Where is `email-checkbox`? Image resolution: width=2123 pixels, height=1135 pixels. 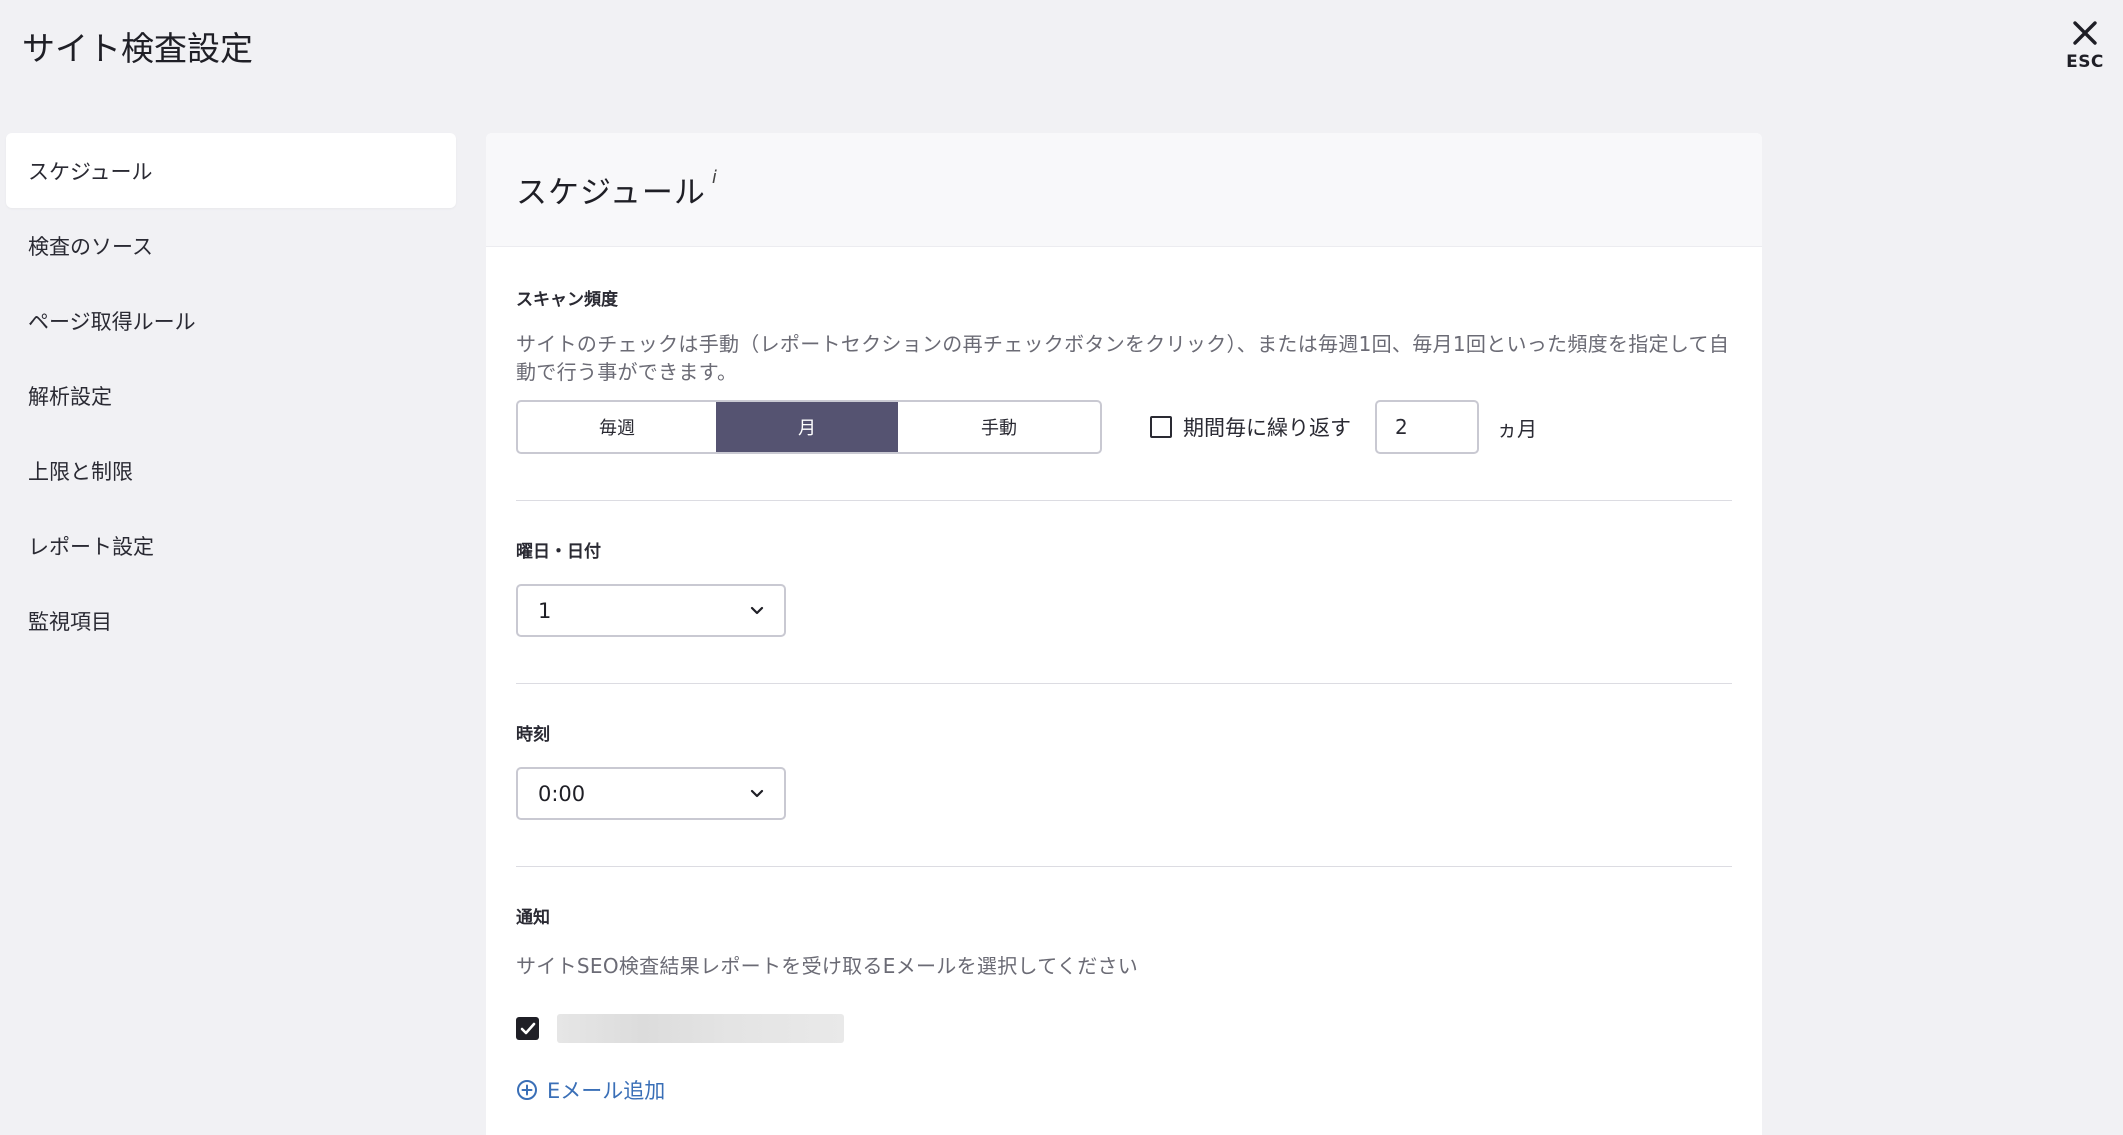 email-checkbox is located at coordinates (527, 1028).